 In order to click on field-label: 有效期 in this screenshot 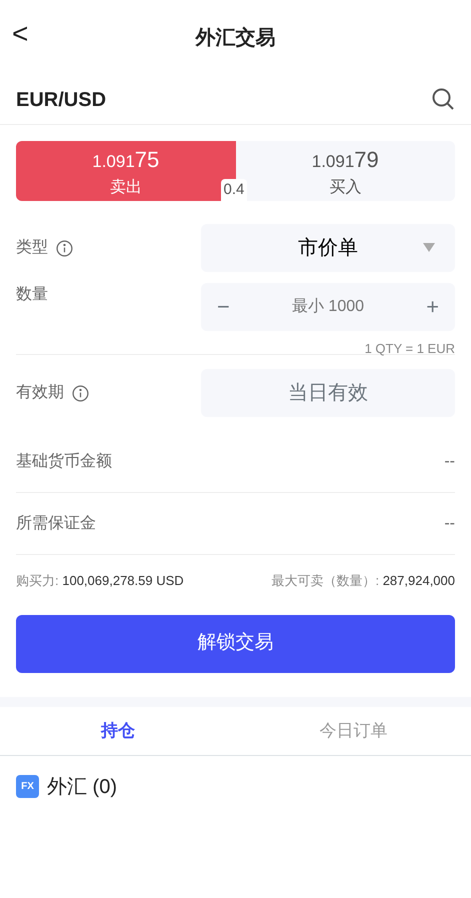, I will do `click(40, 393)`.